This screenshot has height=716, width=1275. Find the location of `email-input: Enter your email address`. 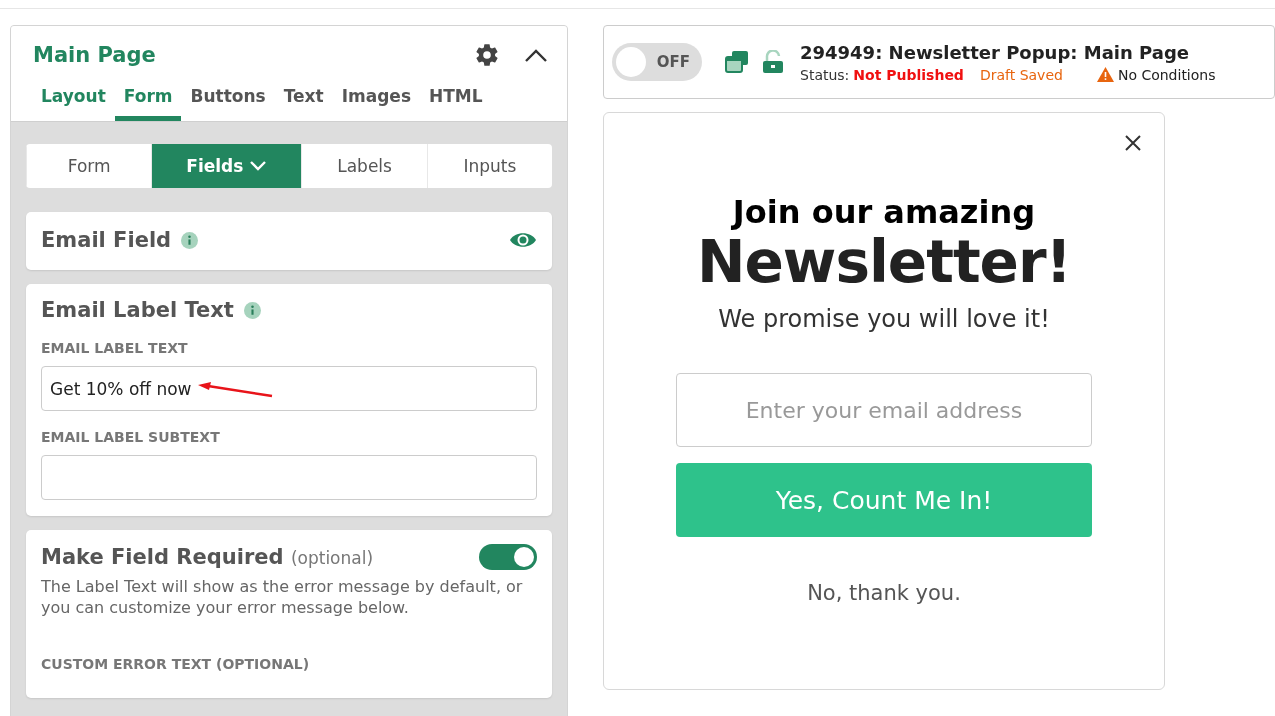

email-input: Enter your email address is located at coordinates (884, 410).